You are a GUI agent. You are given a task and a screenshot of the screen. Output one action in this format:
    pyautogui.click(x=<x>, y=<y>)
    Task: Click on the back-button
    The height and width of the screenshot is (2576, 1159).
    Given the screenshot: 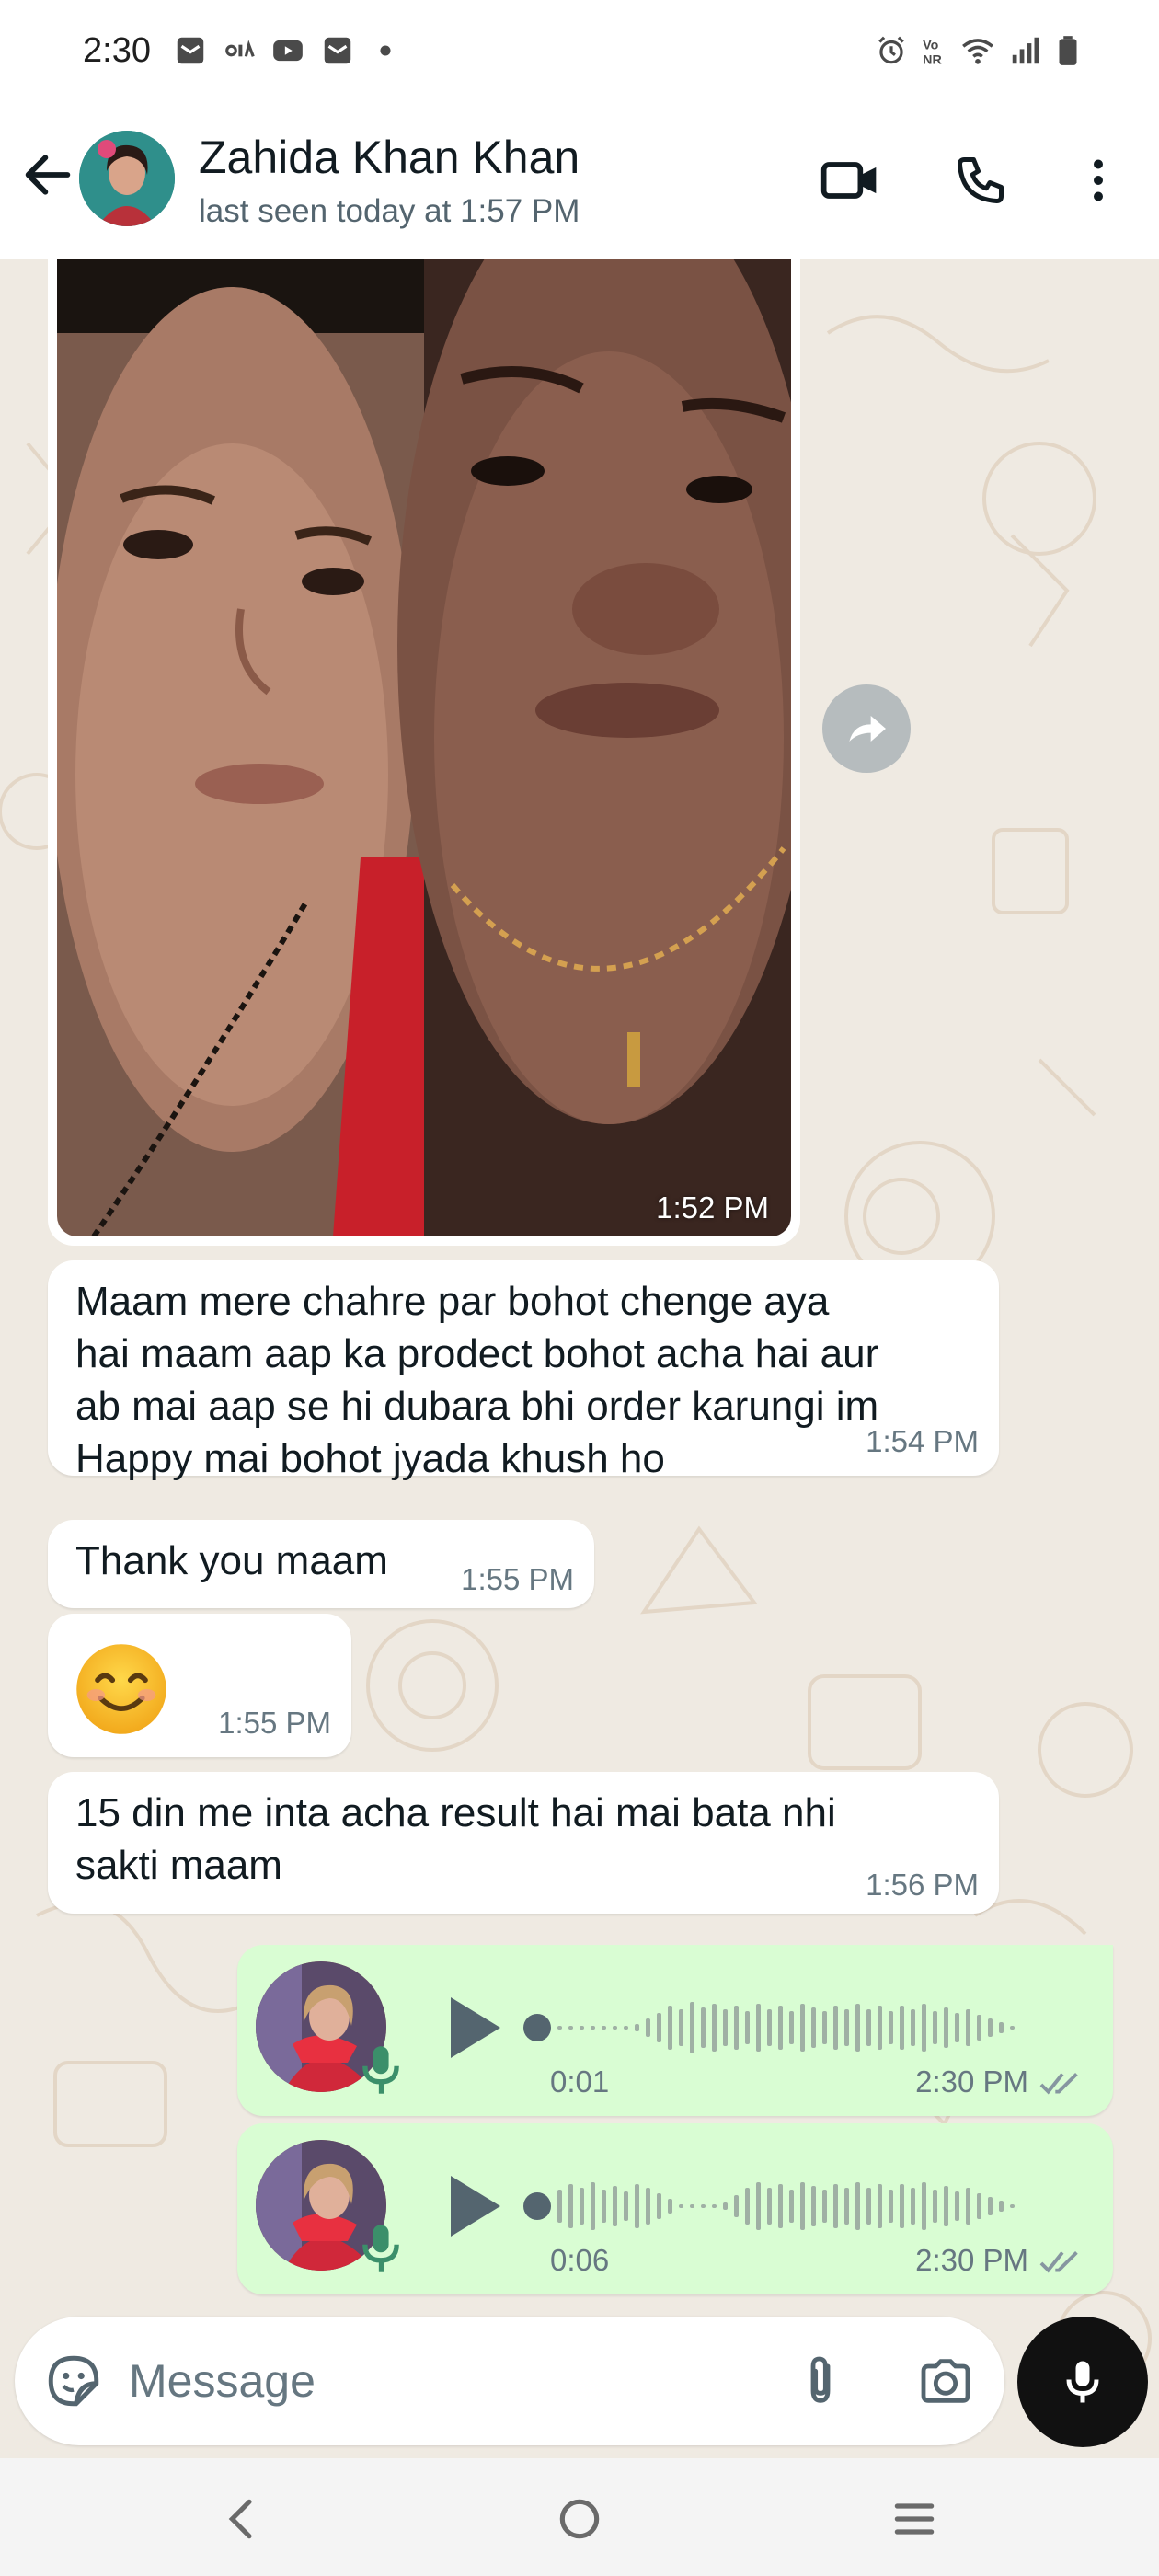 What is the action you would take?
    pyautogui.click(x=47, y=174)
    